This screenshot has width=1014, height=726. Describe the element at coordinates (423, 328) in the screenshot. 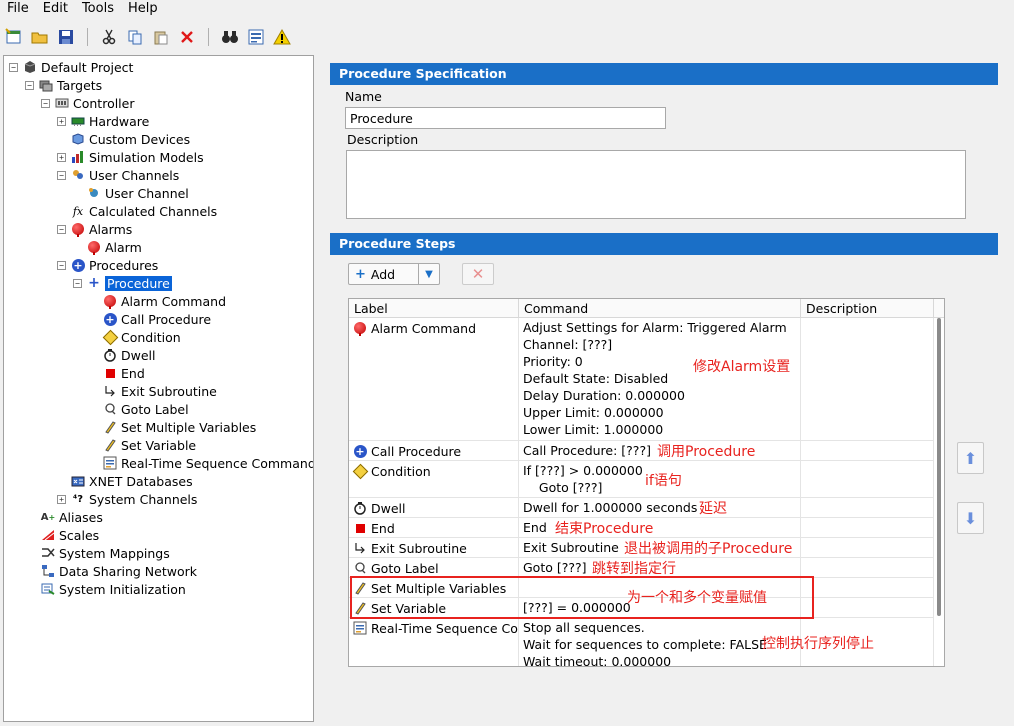

I see `row-label: Alarm Command` at that location.